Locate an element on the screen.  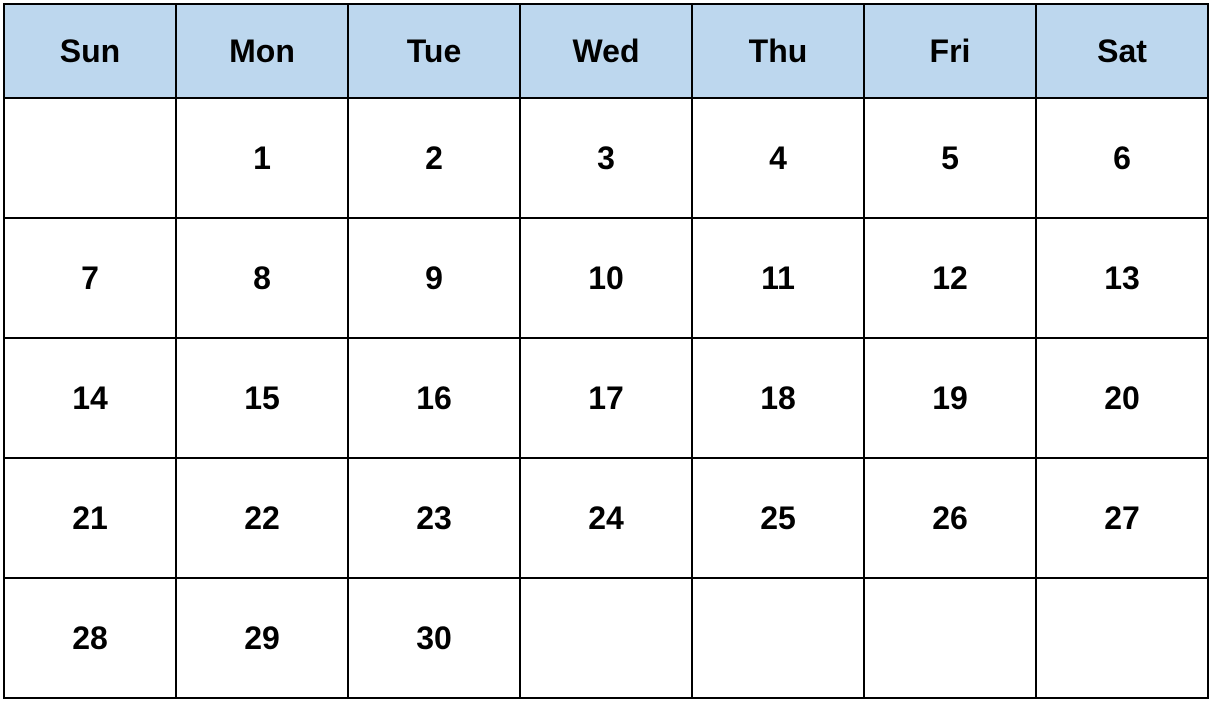
day-cell: 29 is located at coordinates (262, 638).